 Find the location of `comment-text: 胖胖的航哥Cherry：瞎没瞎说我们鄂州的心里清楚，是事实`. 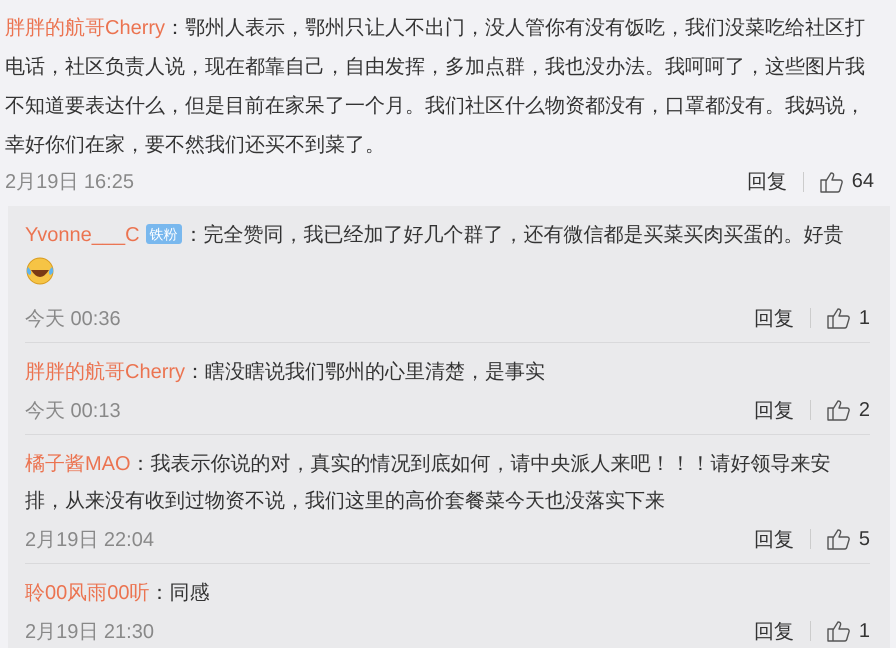

comment-text: 胖胖的航哥Cherry：瞎没瞎说我们鄂州的心里清楚，是事实 is located at coordinates (285, 372).